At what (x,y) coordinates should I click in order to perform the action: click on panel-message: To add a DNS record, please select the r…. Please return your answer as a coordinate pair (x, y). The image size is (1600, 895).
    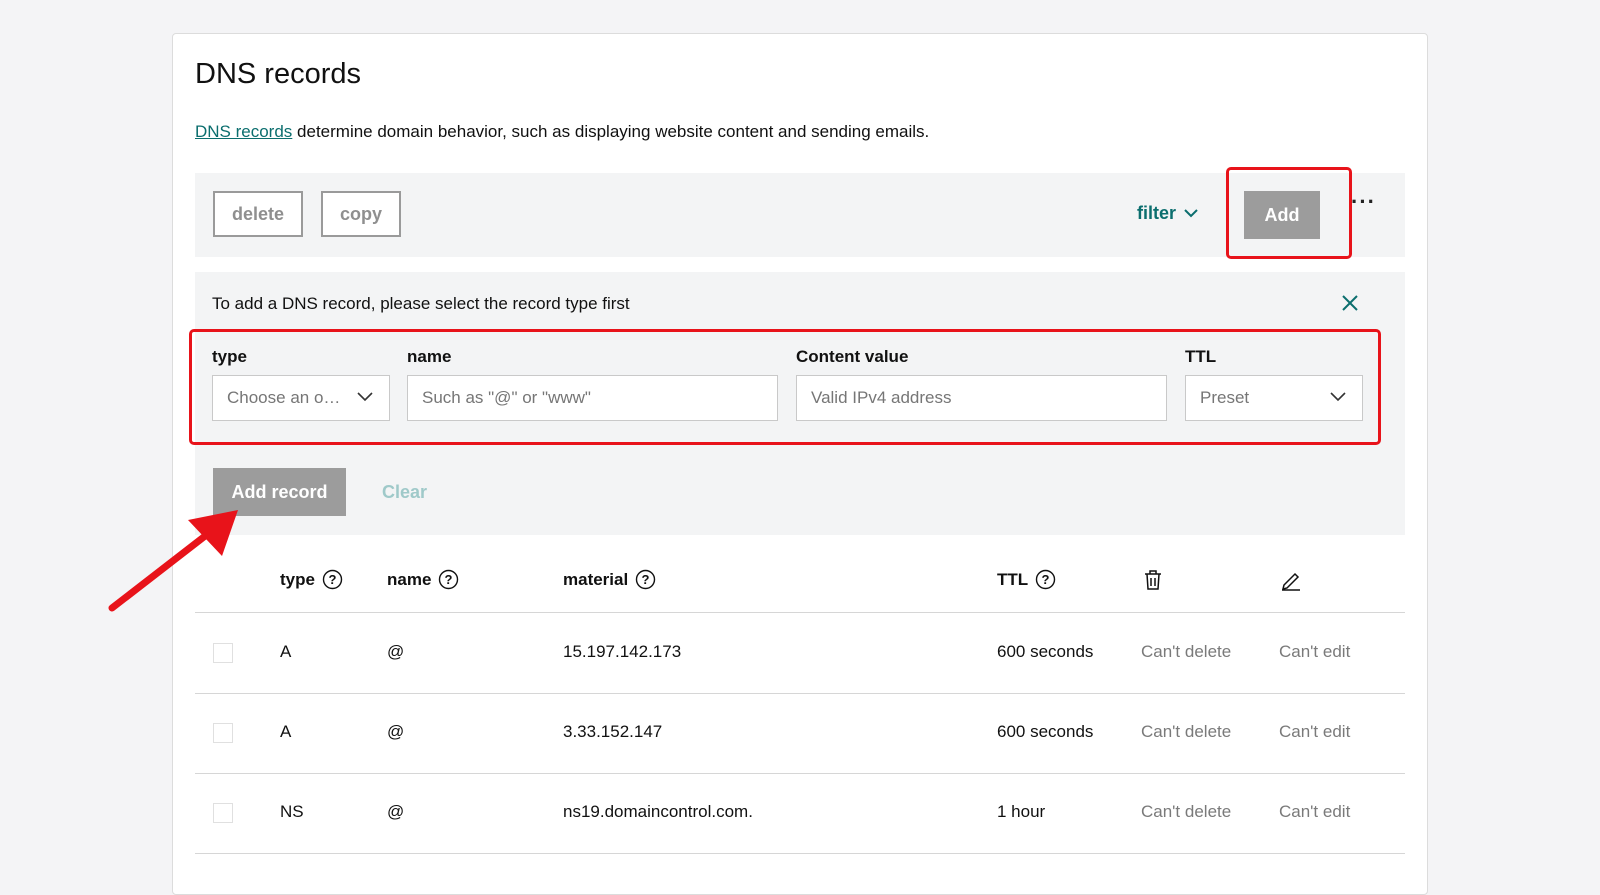
    Looking at the image, I should click on (421, 303).